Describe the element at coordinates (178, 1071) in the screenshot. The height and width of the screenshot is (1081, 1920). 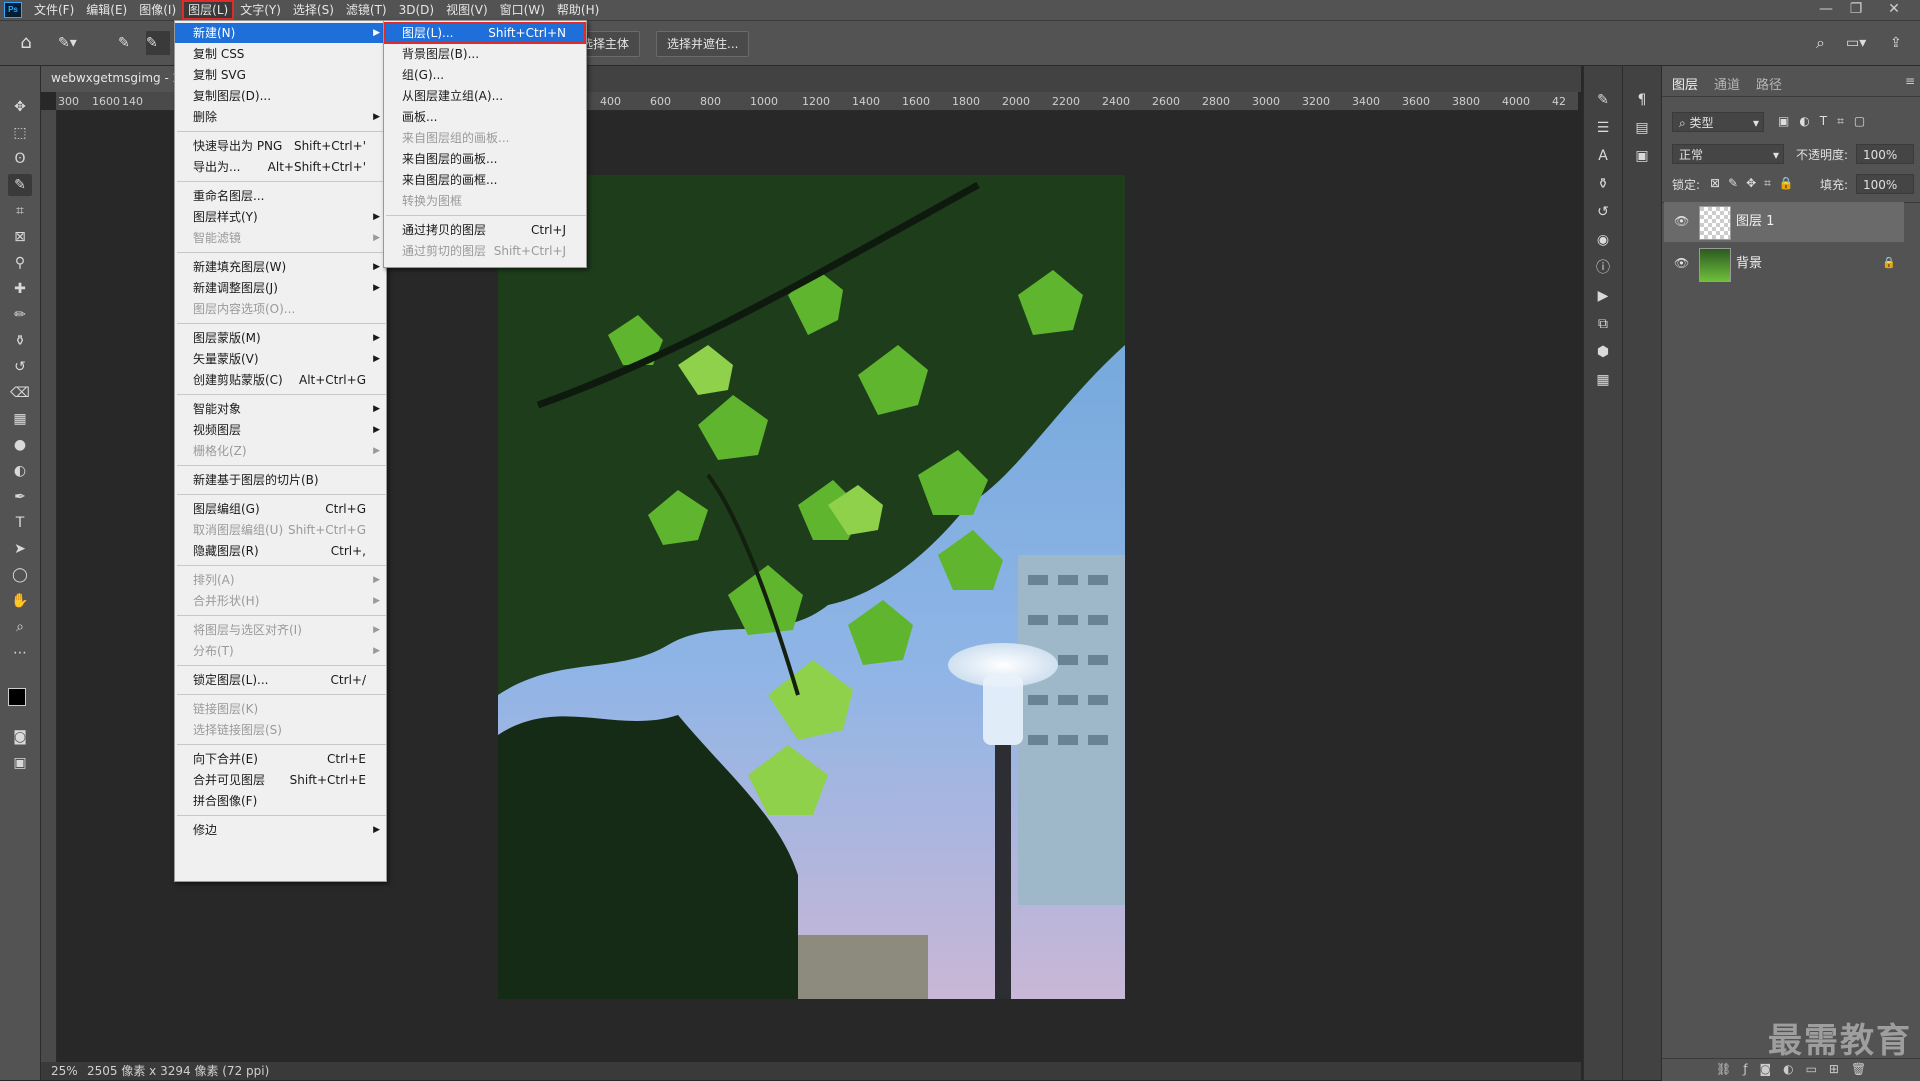
I see `document-size-info: 2505 像素 x 3294 像素 (72 ppi)` at that location.